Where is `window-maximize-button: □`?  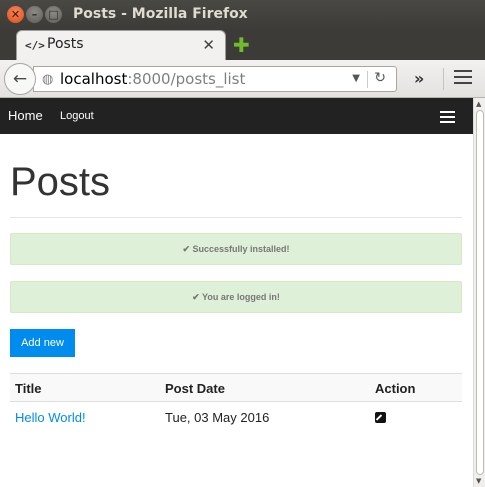
window-maximize-button: □ is located at coordinates (53, 14).